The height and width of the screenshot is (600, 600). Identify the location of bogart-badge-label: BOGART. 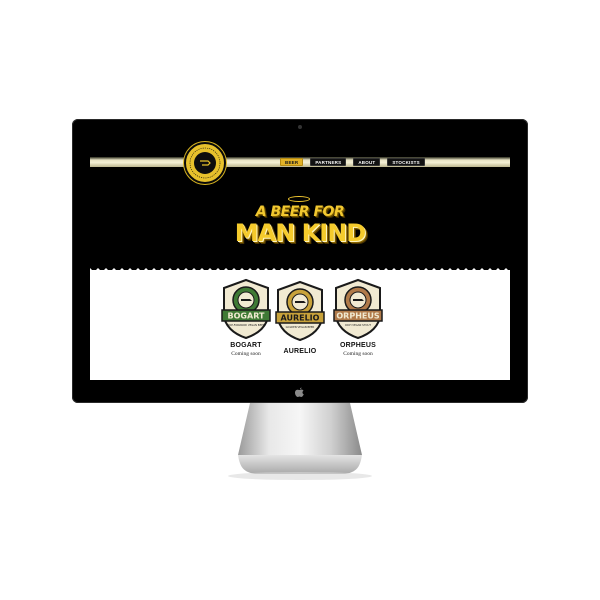
(246, 316).